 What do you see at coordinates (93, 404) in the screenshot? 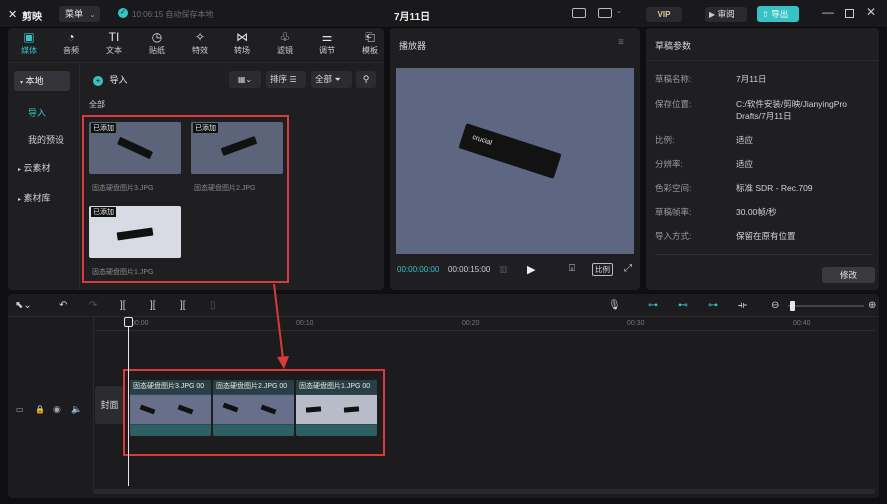
I see `track-header-divider` at bounding box center [93, 404].